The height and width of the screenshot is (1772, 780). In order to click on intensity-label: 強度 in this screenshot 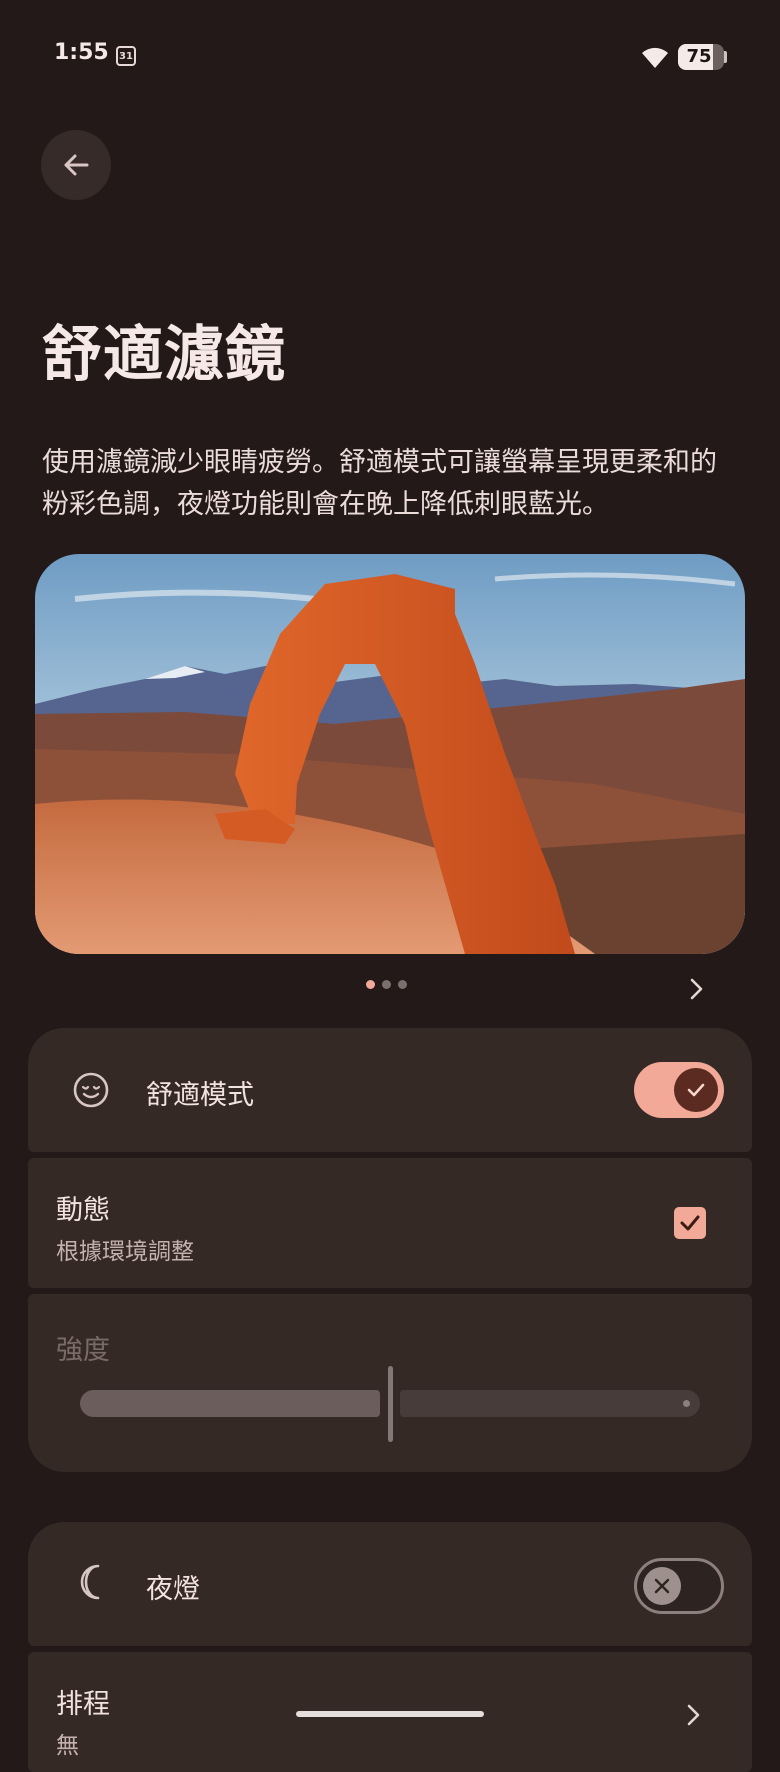, I will do `click(83, 1350)`.